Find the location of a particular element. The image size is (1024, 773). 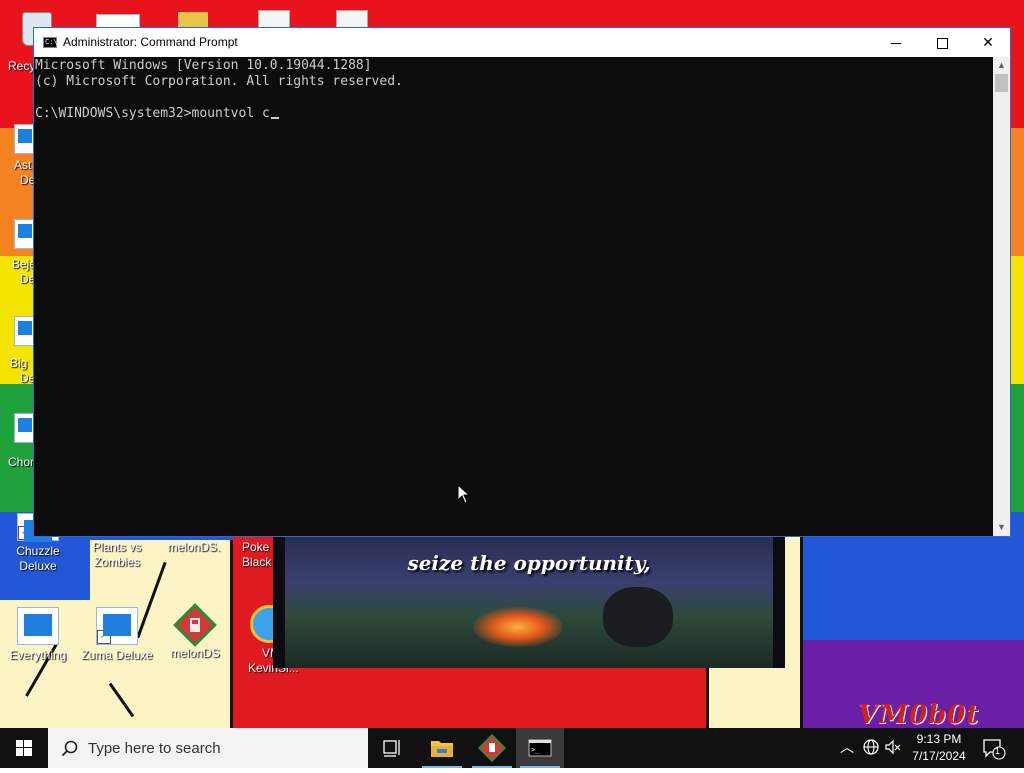

desktop-icon-zuma-deluxe: ↗ Zuma Deluxe is located at coordinates (117, 635).